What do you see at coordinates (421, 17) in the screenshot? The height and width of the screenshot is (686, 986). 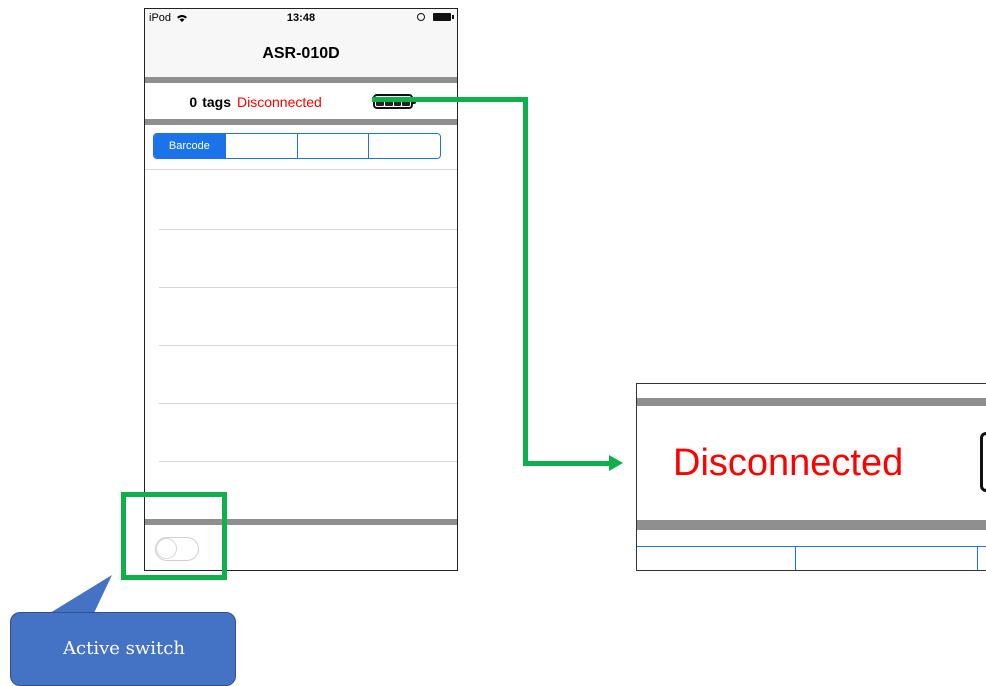 I see `orientation-lock-icon` at bounding box center [421, 17].